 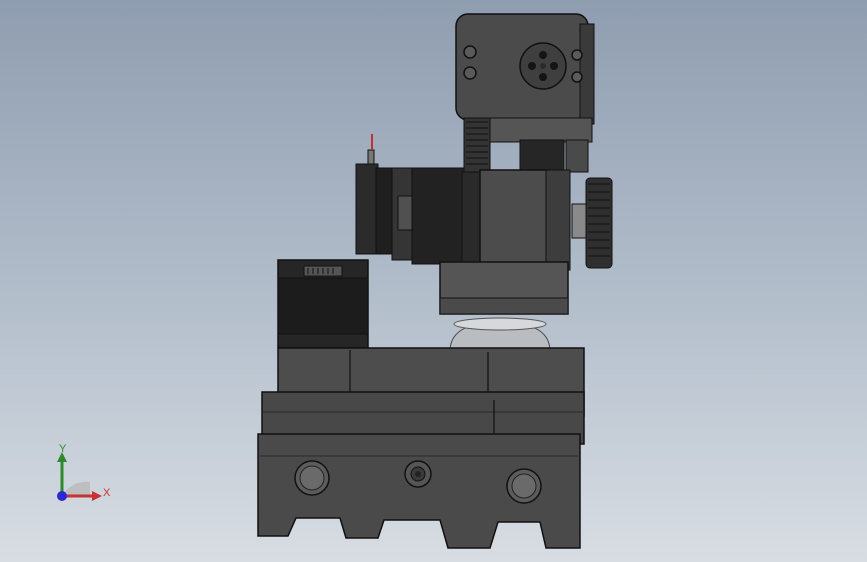 I want to click on mount-knob-right-icon, so click(x=524, y=486).